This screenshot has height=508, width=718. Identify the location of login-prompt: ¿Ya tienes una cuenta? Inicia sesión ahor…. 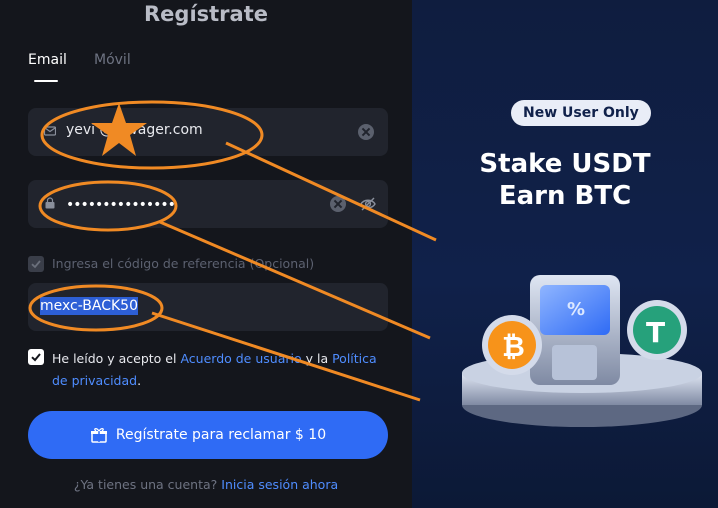
(206, 484).